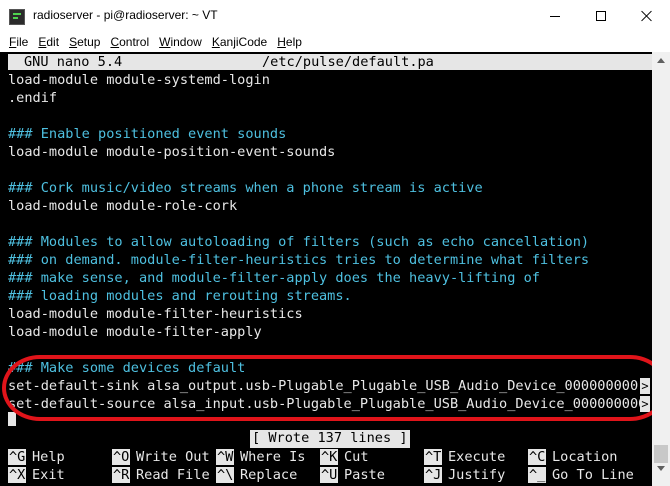  What do you see at coordinates (273, 457) in the screenshot?
I see `shortcut-label: Where Is` at bounding box center [273, 457].